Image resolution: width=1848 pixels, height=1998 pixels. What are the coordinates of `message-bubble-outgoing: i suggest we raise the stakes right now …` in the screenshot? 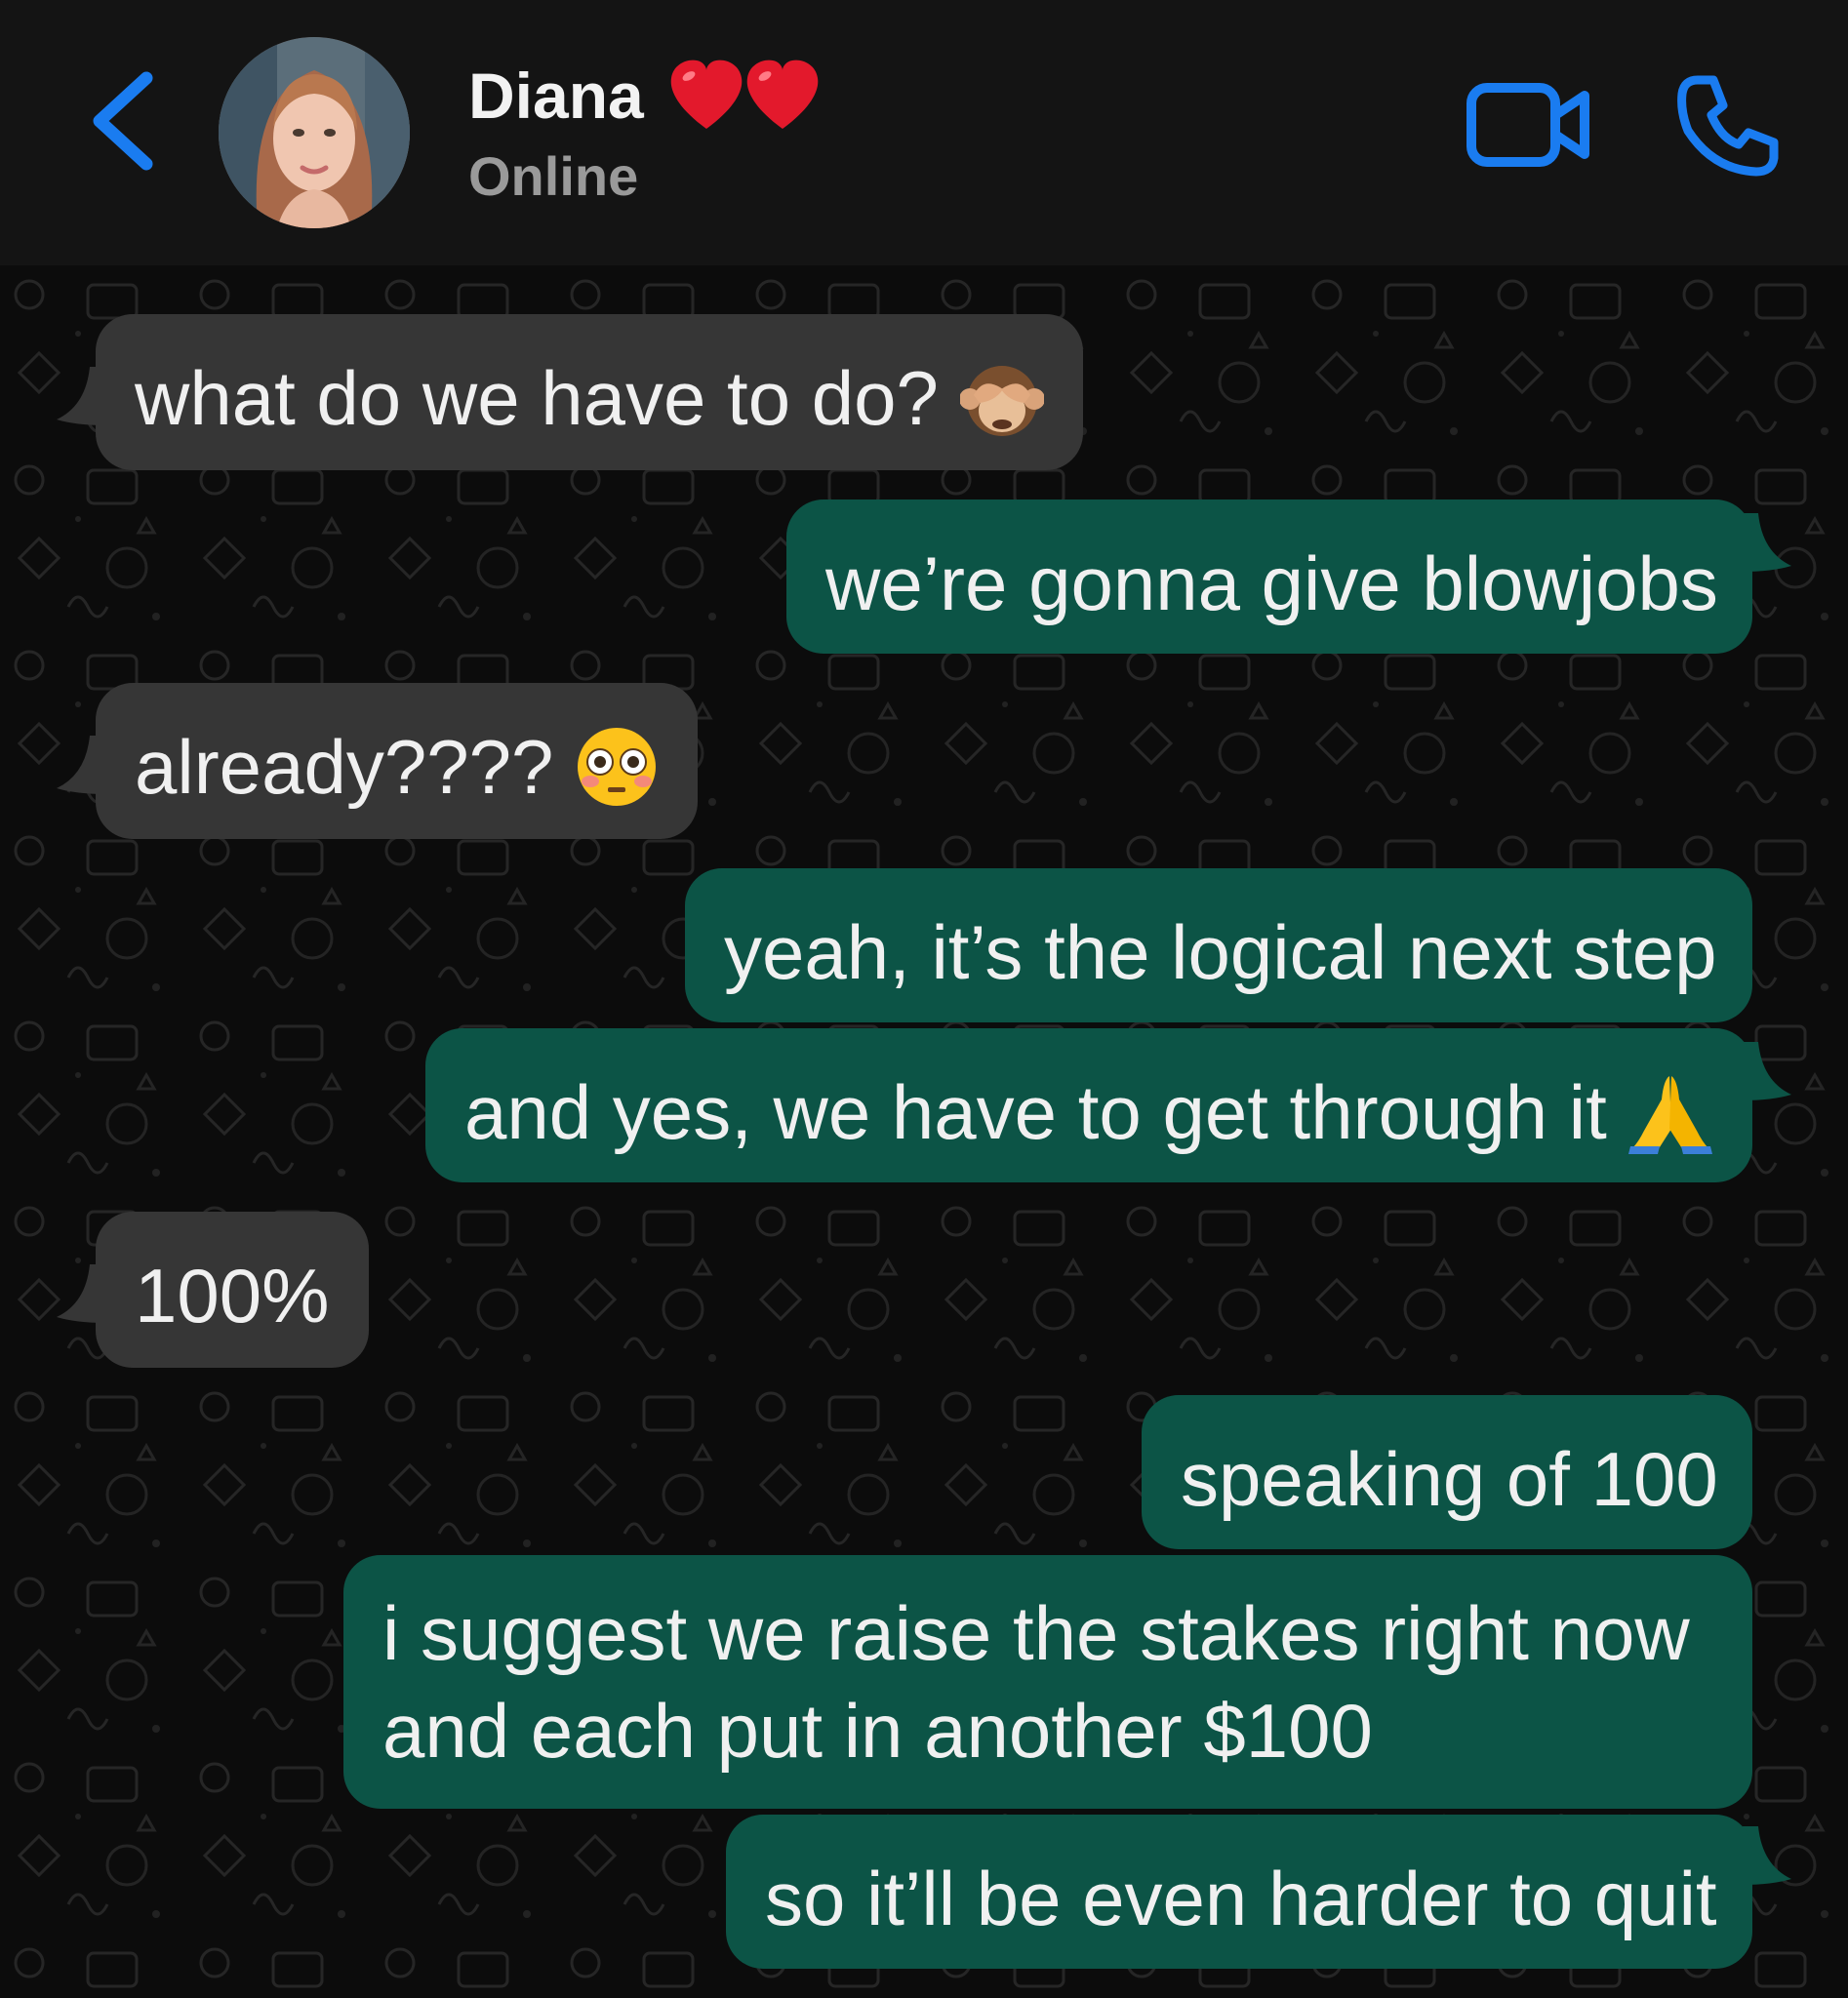 It's located at (1048, 1682).